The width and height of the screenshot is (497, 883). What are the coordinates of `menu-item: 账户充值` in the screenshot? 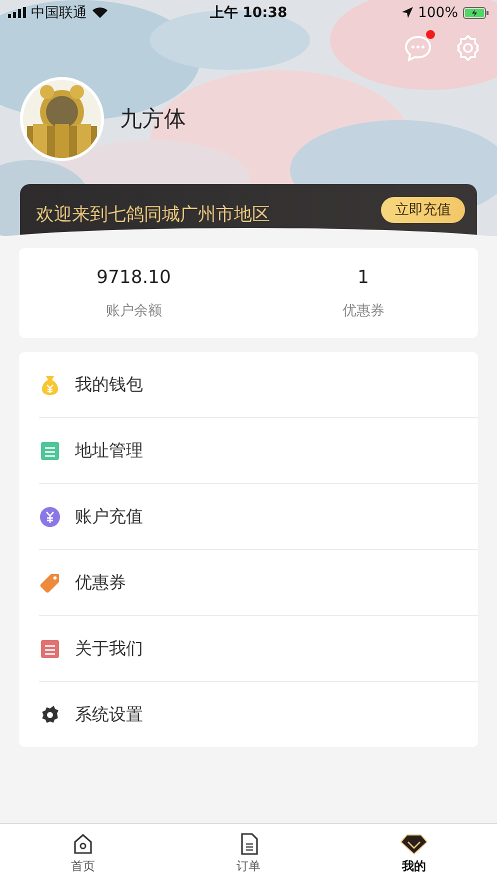 It's located at (109, 516).